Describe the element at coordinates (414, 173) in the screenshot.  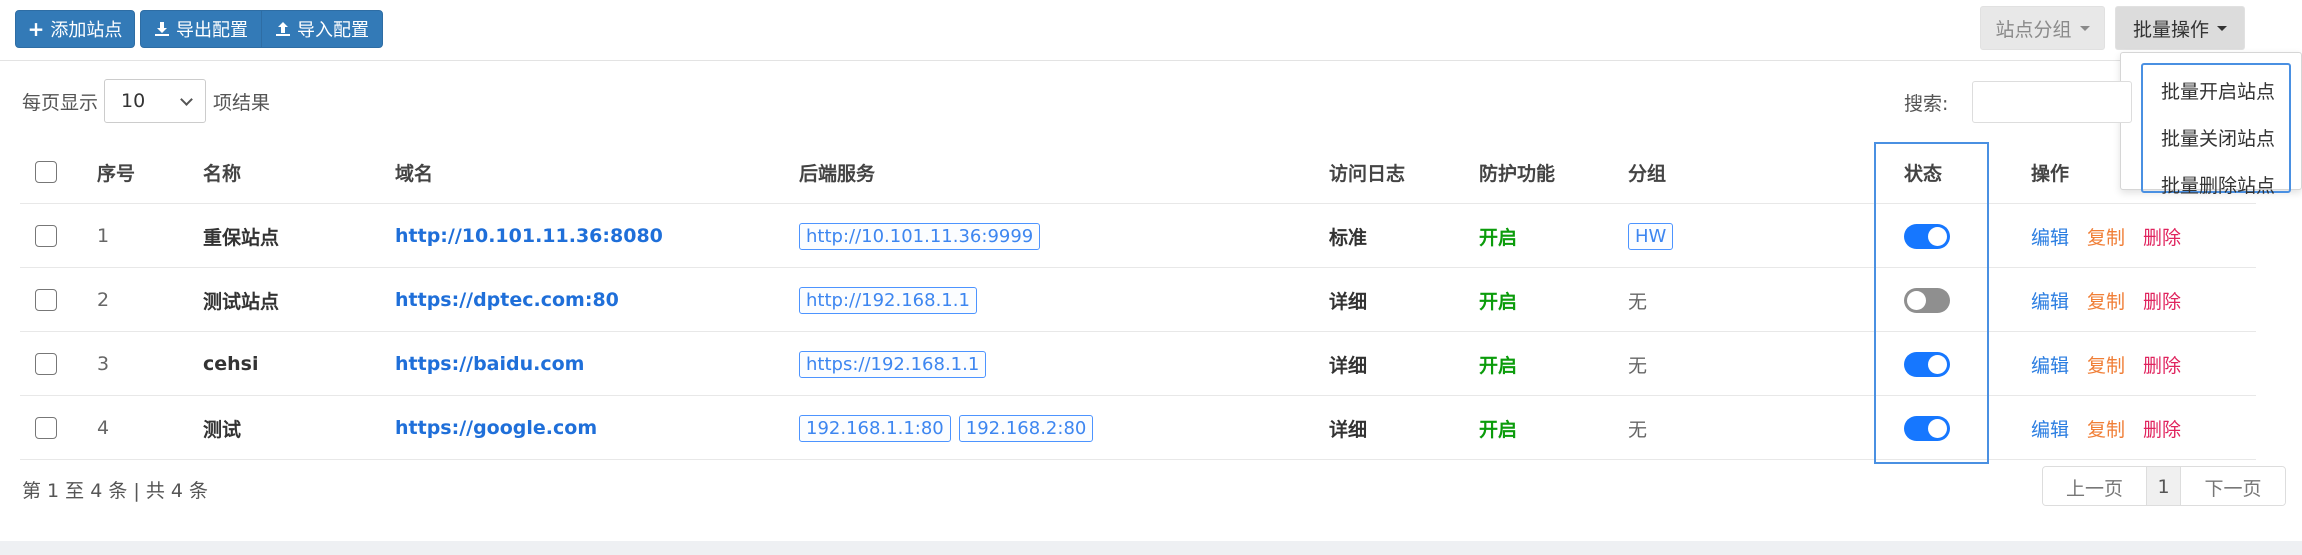
I see `column-header-domain: 域名` at that location.